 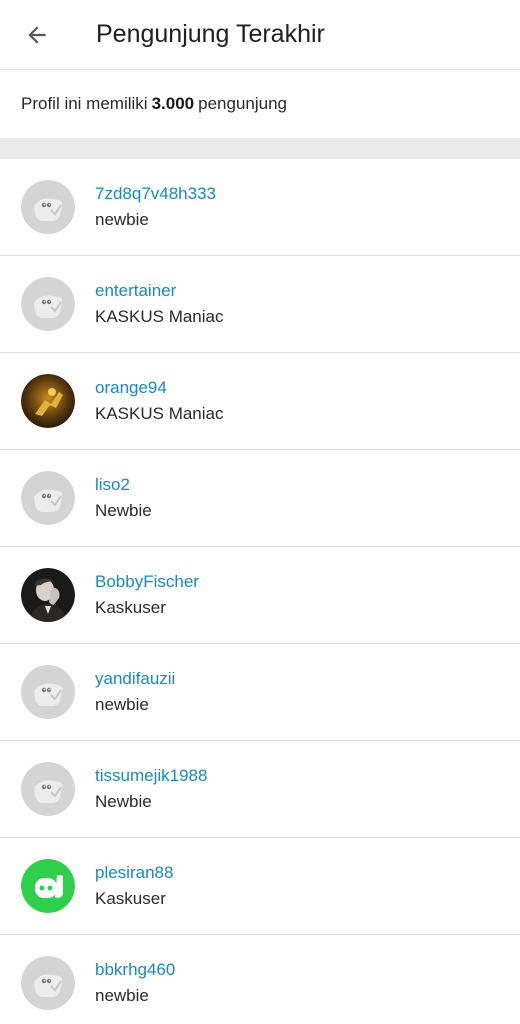 What do you see at coordinates (134, 886) in the screenshot?
I see `visitor-info: plesiran88 Kaskuser` at bounding box center [134, 886].